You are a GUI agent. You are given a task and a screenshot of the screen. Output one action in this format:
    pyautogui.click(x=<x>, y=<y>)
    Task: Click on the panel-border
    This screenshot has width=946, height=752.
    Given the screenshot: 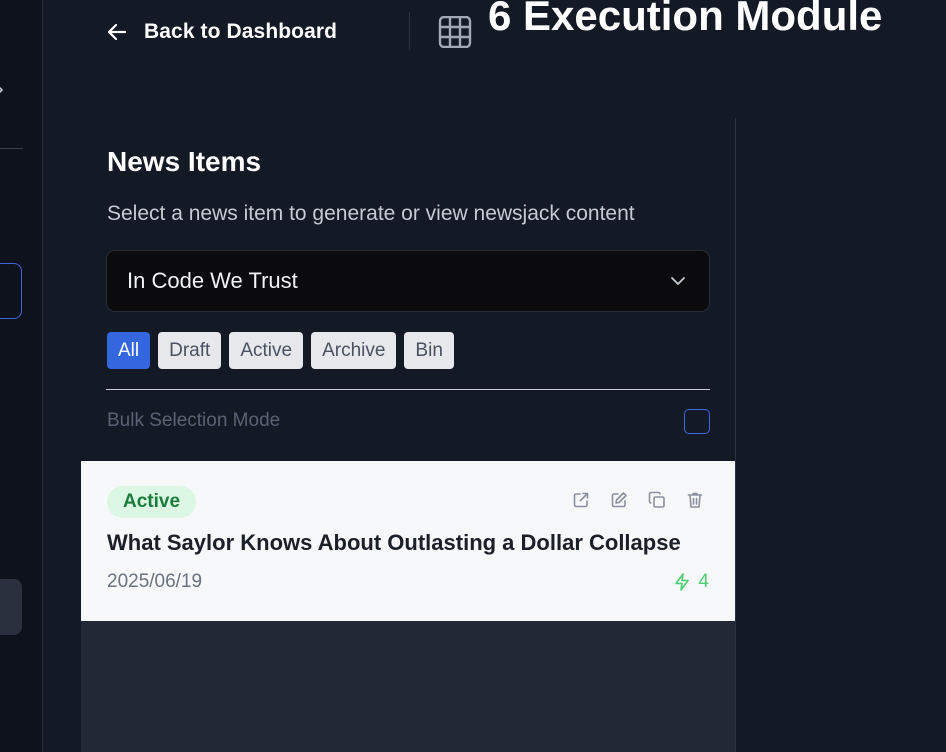 What is the action you would take?
    pyautogui.click(x=735, y=435)
    